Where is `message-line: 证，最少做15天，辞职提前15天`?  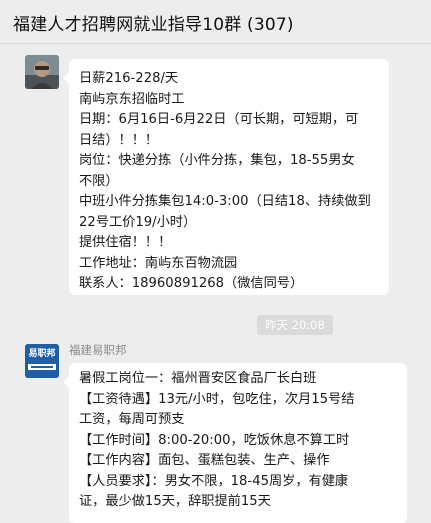
message-line: 证，最少做15天，辞职提前15天 is located at coordinates (175, 501).